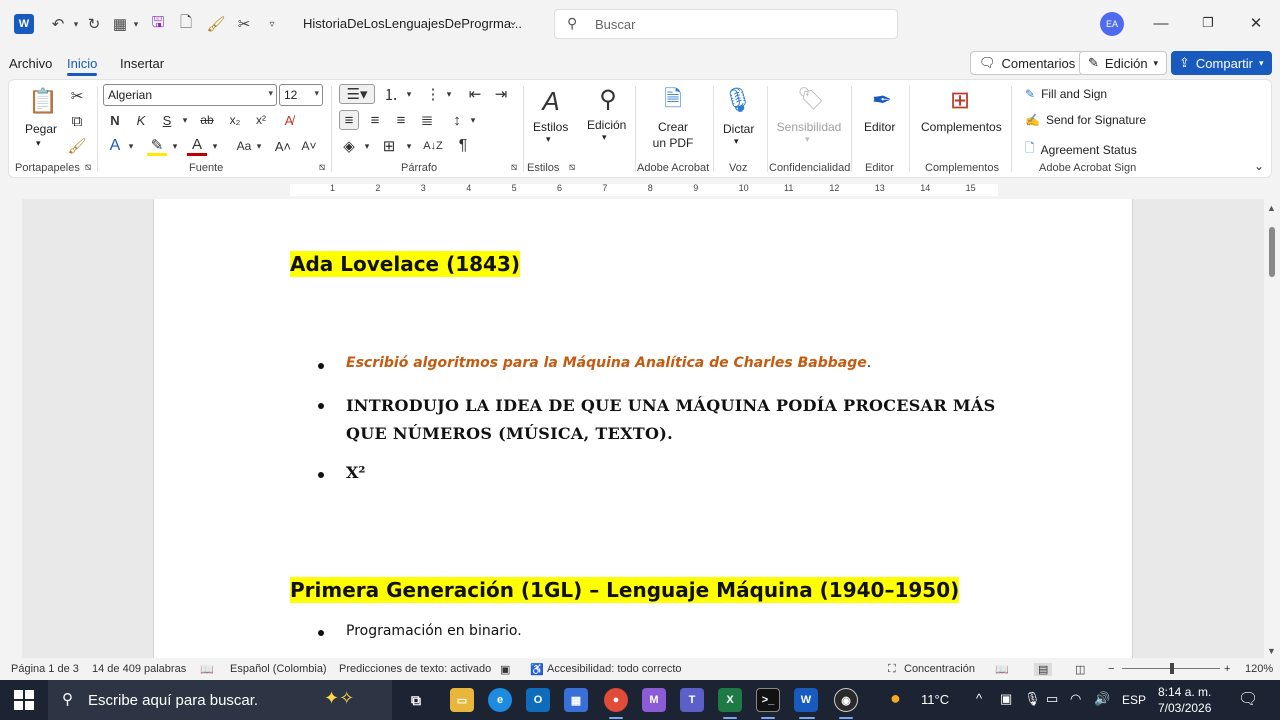 The width and height of the screenshot is (1280, 720). I want to click on zoom-in-icon: +, so click(1227, 669).